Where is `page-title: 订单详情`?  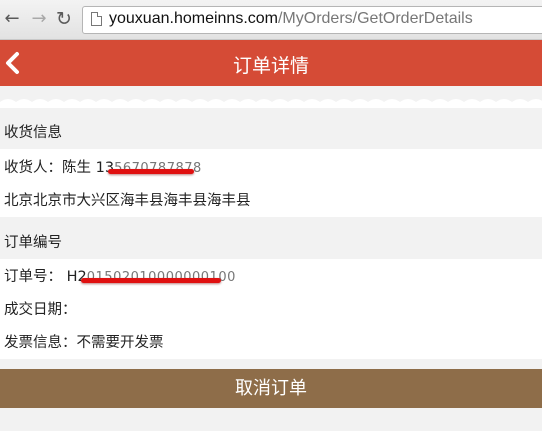 page-title: 订单详情 is located at coordinates (270, 66).